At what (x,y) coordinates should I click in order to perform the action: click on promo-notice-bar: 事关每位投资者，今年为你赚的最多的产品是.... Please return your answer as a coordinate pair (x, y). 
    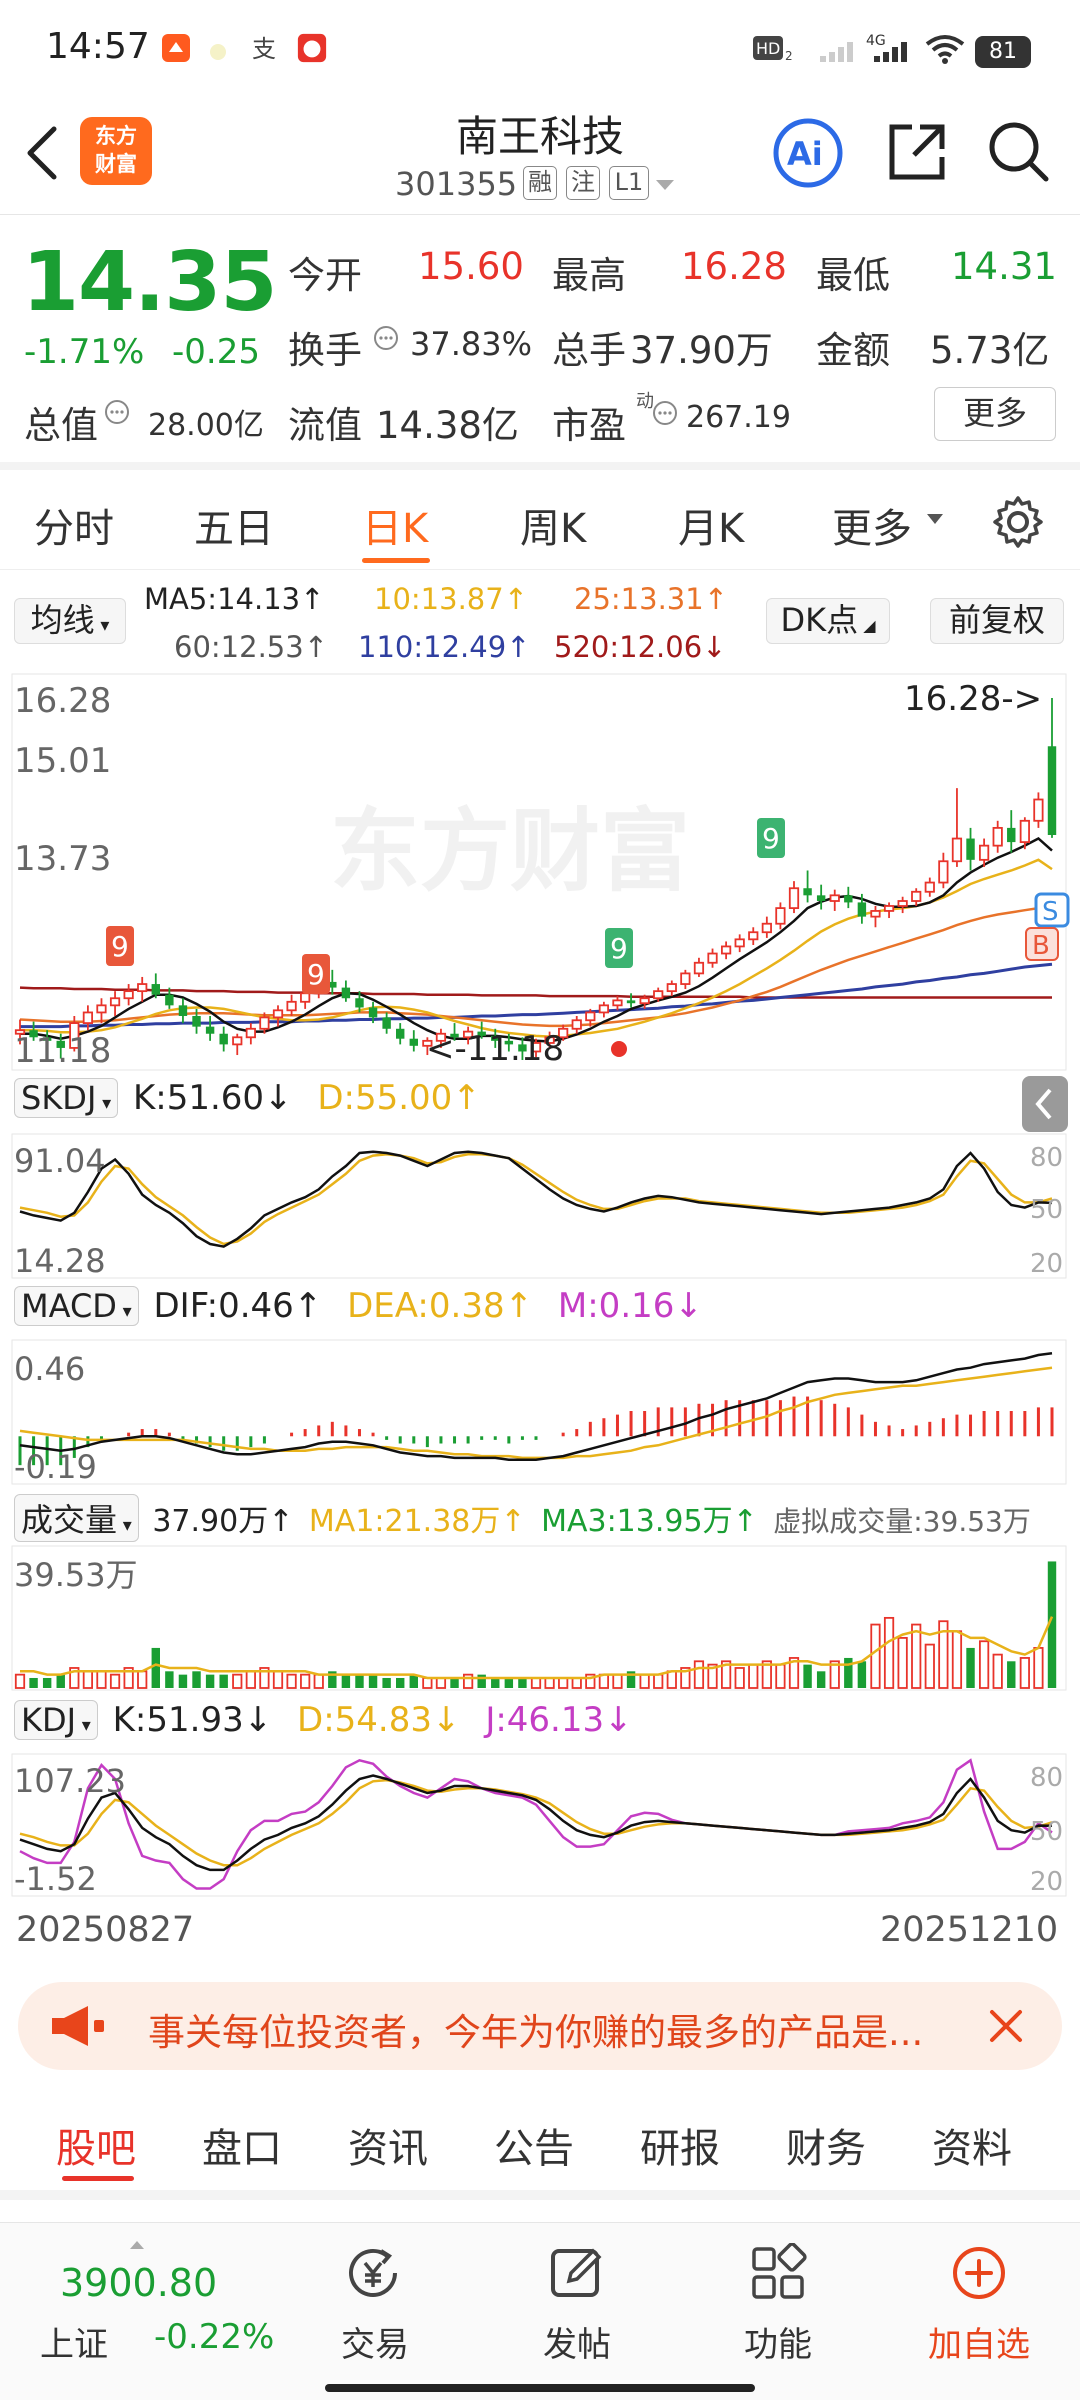
    Looking at the image, I should click on (540, 2026).